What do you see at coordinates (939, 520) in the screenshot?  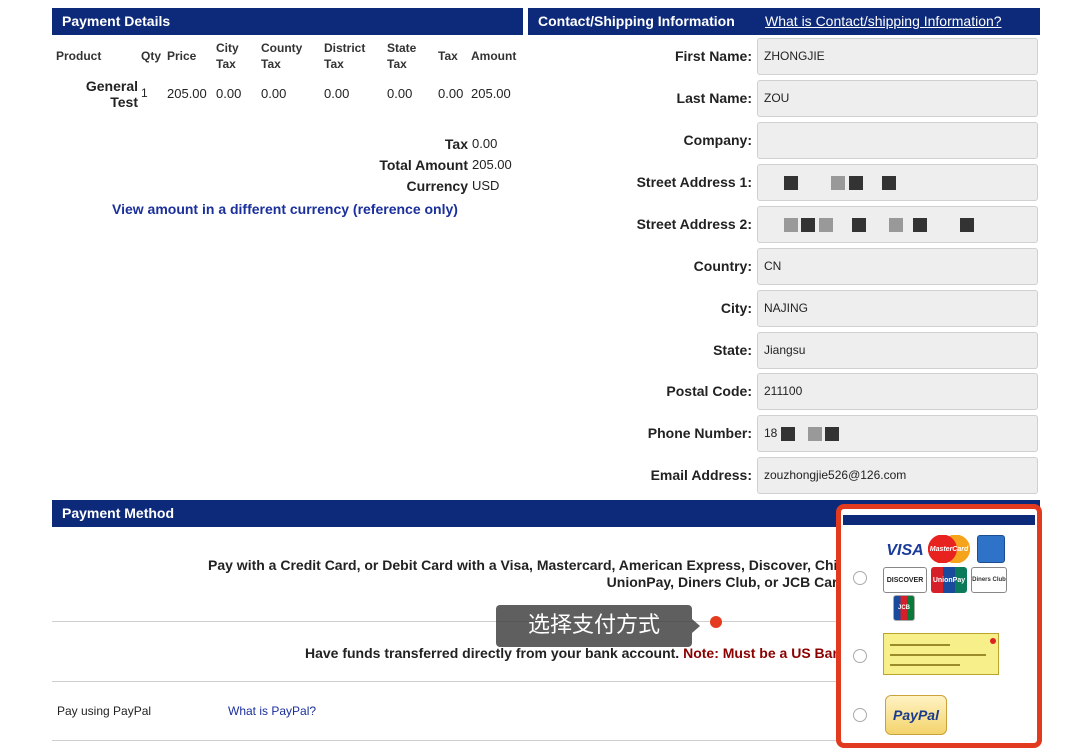 I see `header-strip` at bounding box center [939, 520].